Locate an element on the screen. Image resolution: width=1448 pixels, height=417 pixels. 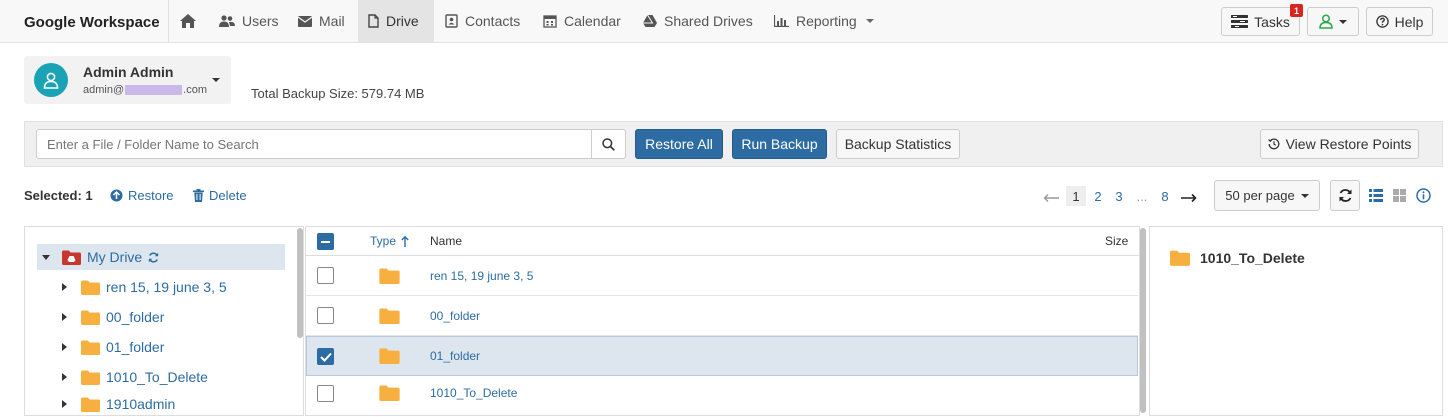
contact-card-icon is located at coordinates (451, 21).